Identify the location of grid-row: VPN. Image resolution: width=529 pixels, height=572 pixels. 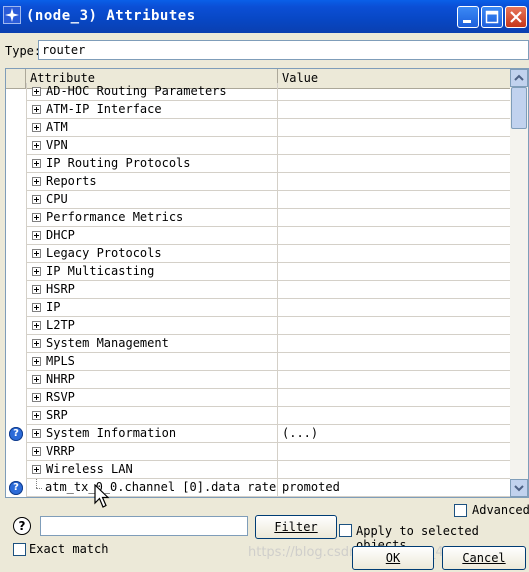
(258, 146).